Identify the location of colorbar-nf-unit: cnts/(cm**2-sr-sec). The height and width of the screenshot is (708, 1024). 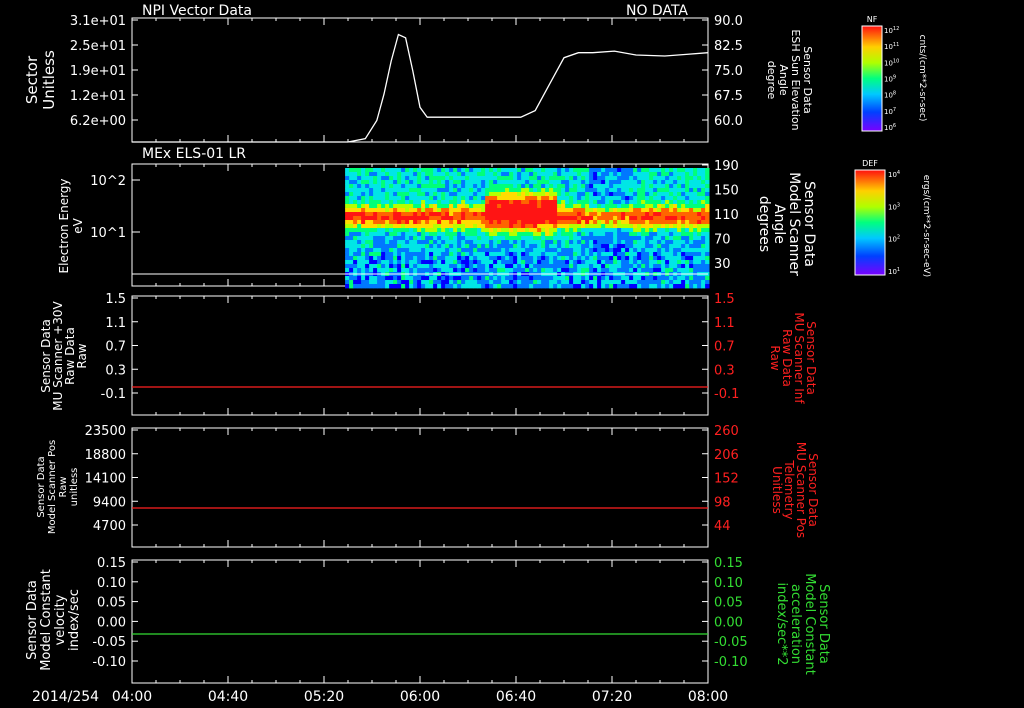
(922, 78).